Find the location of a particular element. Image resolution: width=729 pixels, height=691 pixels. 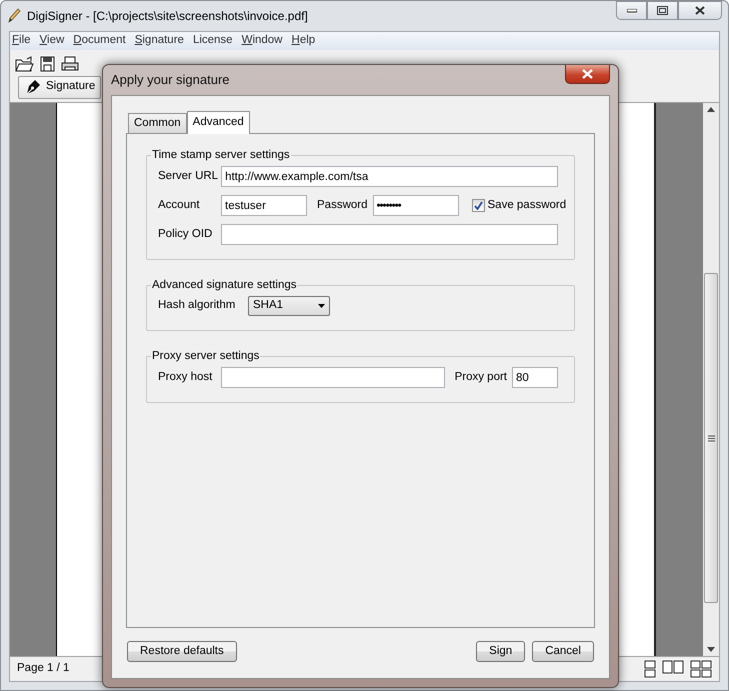

maximize-button is located at coordinates (662, 10).